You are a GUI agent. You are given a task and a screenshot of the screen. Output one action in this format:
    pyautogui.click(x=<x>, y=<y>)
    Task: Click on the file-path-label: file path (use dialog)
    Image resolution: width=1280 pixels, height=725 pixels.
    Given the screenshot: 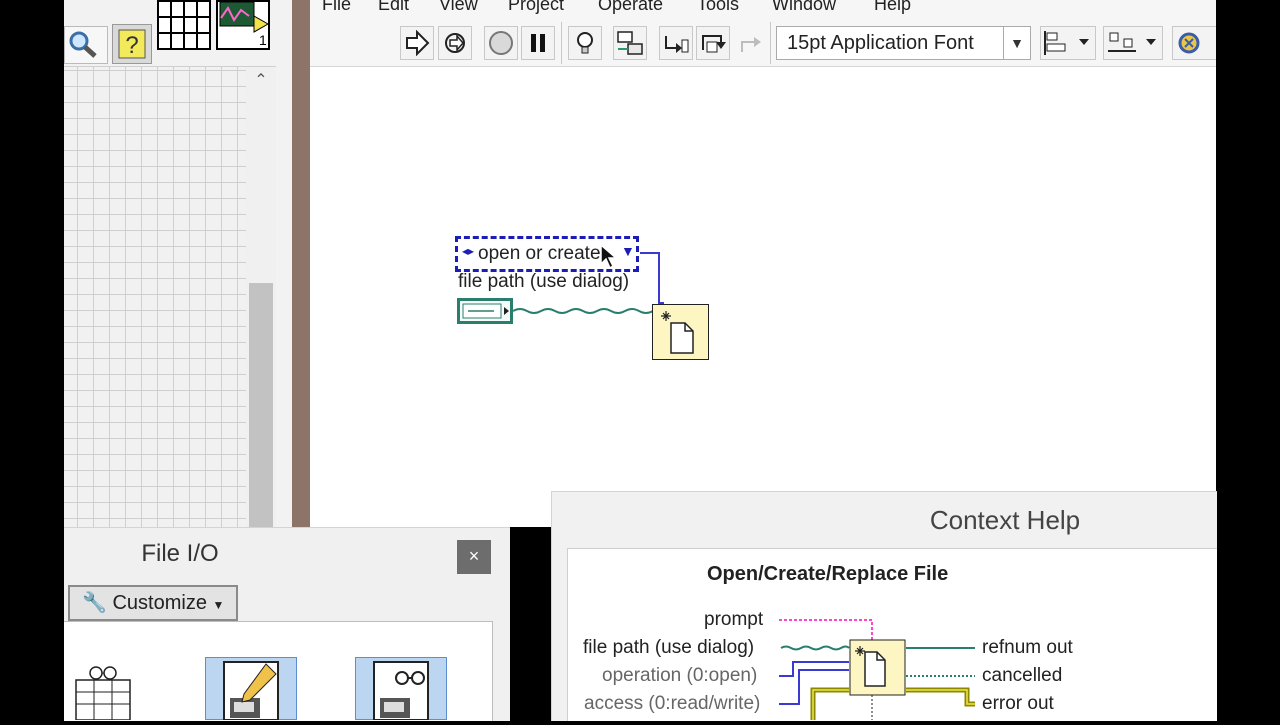 What is the action you would take?
    pyautogui.click(x=544, y=281)
    